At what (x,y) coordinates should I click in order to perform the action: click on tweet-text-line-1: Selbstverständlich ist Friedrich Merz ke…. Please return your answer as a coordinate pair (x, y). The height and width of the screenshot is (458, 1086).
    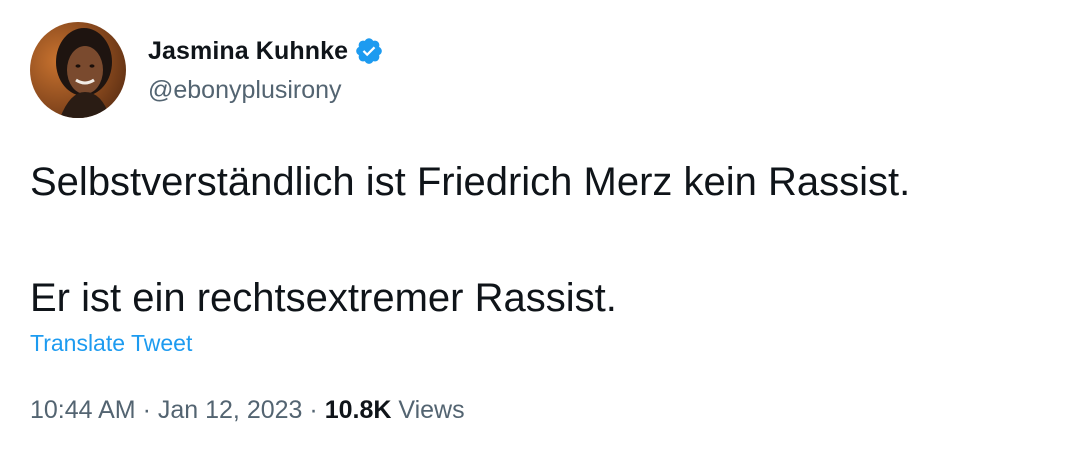
    Looking at the image, I should click on (470, 182).